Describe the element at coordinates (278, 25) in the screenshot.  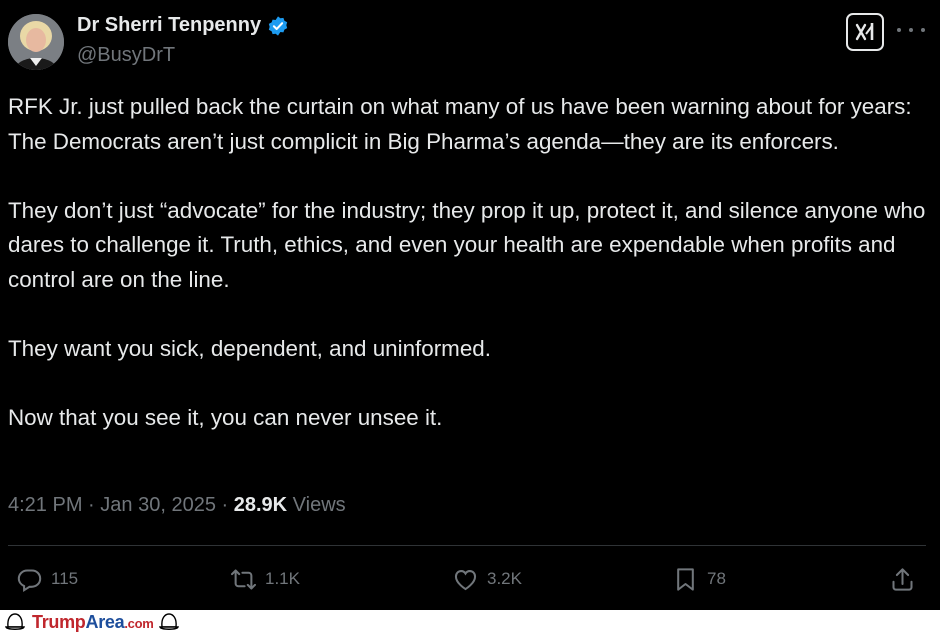
I see `verified-badge-icon` at that location.